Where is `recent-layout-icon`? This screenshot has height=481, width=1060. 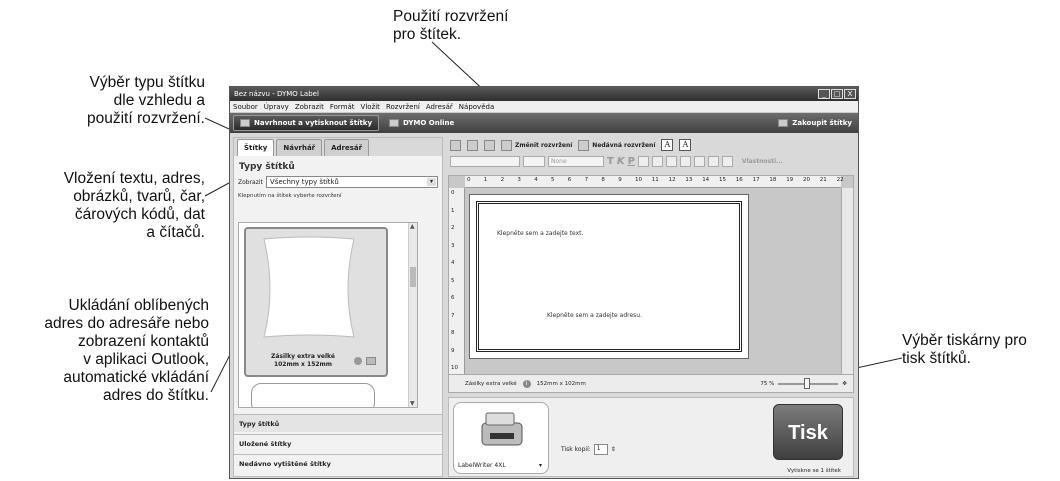 recent-layout-icon is located at coordinates (584, 145).